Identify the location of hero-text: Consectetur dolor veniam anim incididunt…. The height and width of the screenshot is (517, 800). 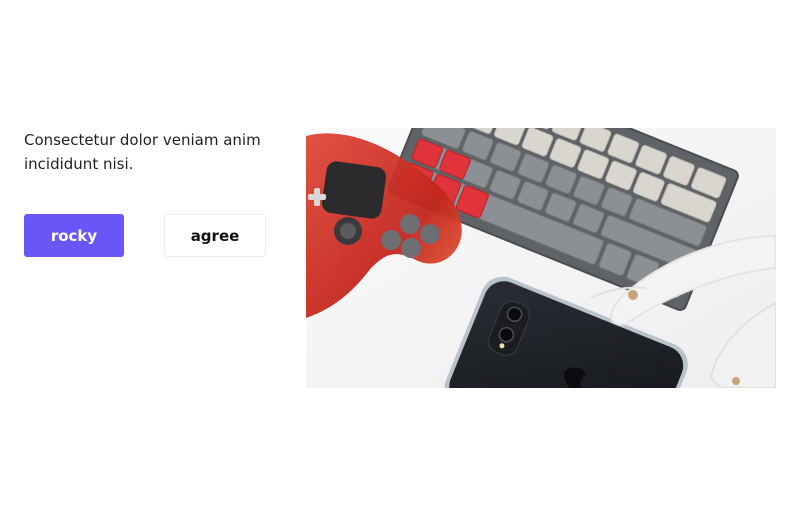
(142, 152).